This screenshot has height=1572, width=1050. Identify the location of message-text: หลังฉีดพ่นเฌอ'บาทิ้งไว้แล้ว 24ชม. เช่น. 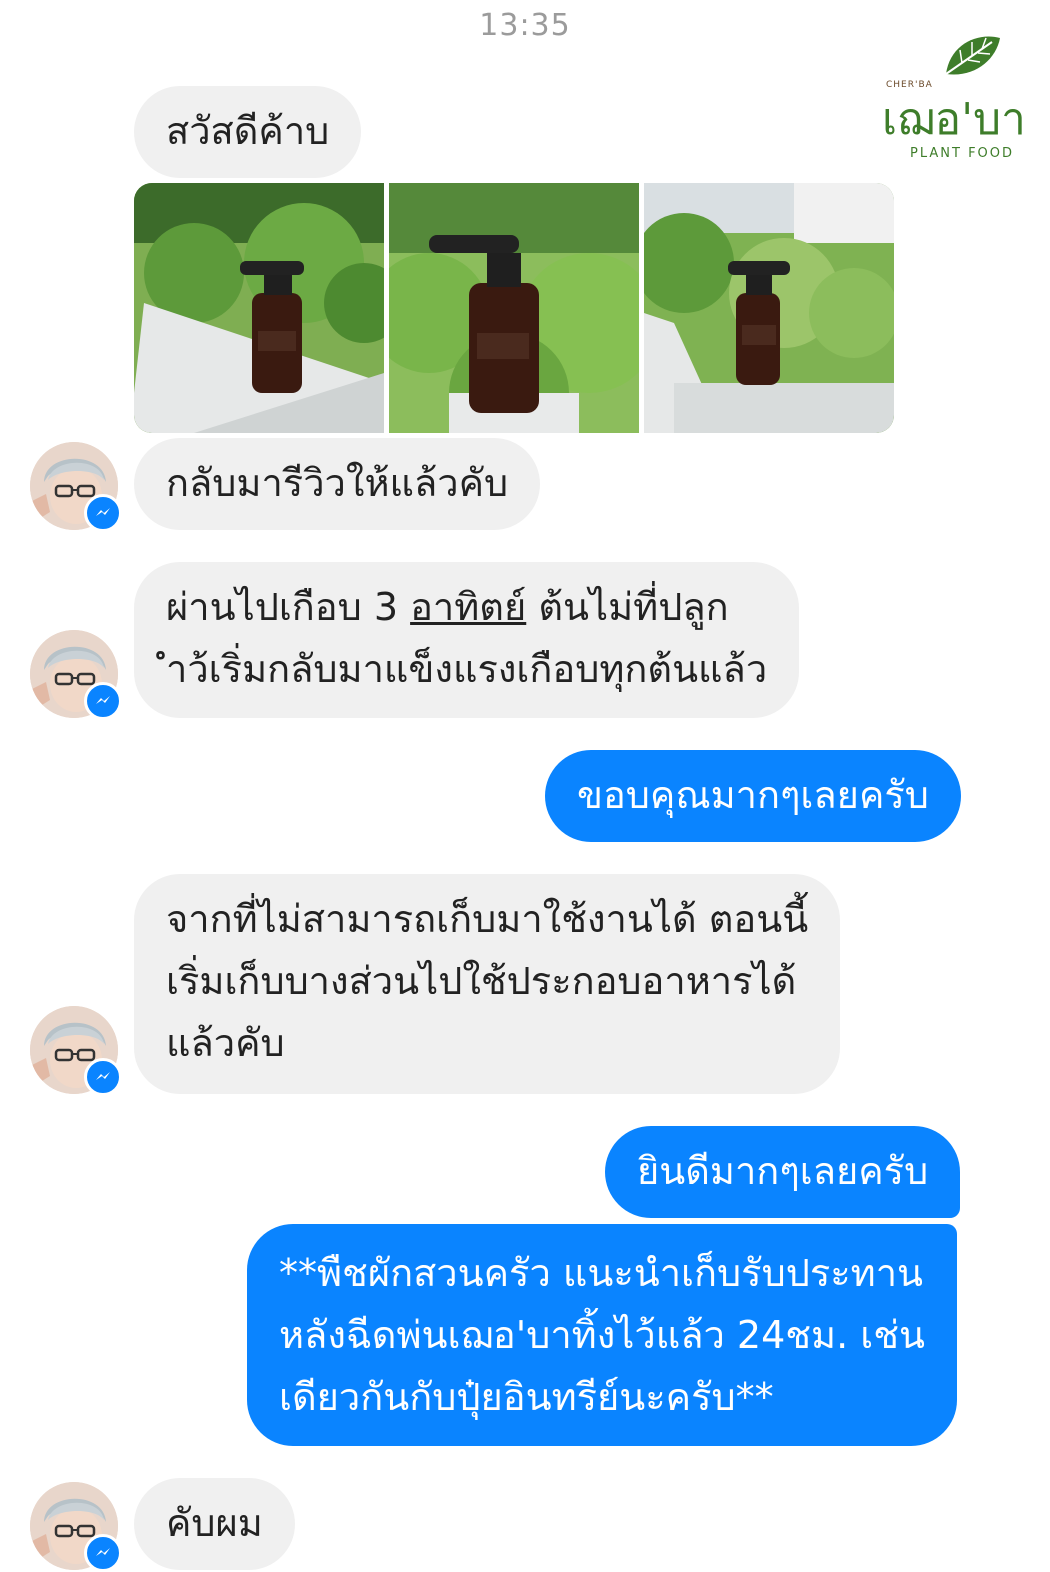
(602, 1335).